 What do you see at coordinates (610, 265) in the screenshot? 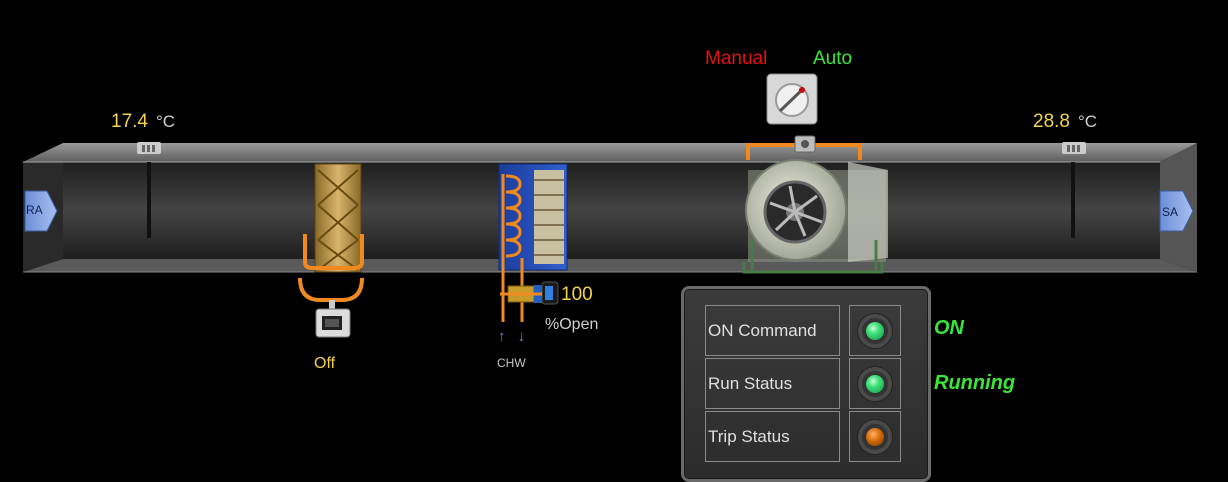
I see `duct-bottom-panel` at bounding box center [610, 265].